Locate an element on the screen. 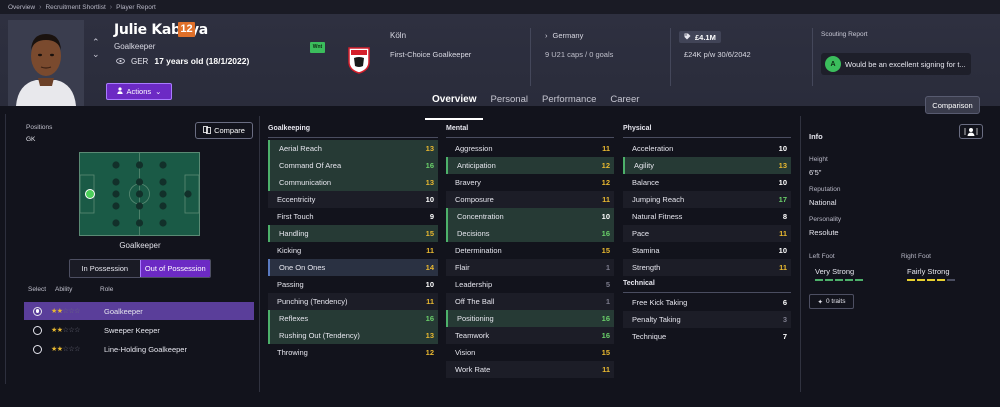  technical-title: Technical is located at coordinates (639, 283).